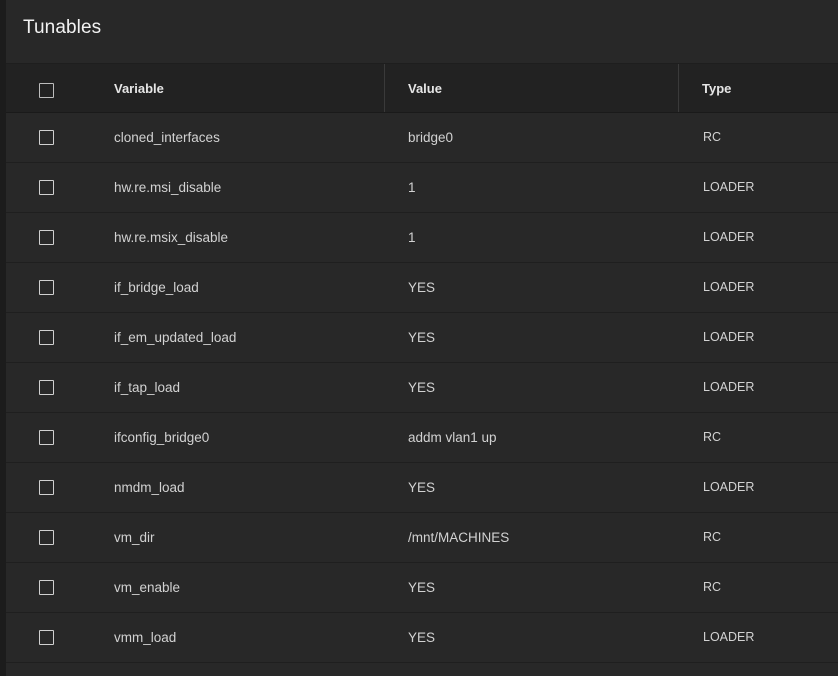 The image size is (838, 676). Describe the element at coordinates (147, 387) in the screenshot. I see `variable-cell: if_tap_load` at that location.